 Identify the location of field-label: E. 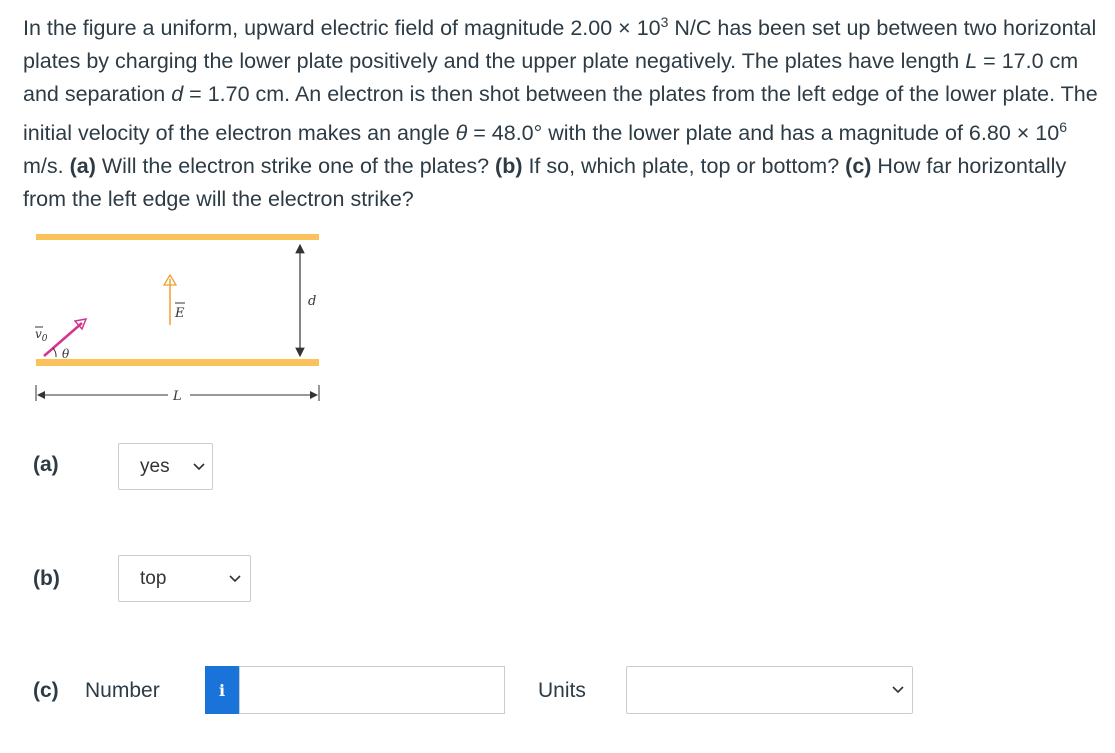
(179, 313).